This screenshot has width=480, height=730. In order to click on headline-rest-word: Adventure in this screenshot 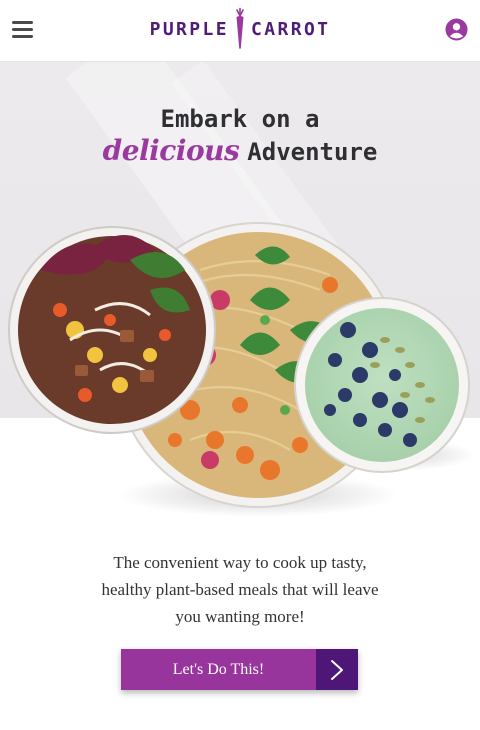, I will do `click(312, 152)`.